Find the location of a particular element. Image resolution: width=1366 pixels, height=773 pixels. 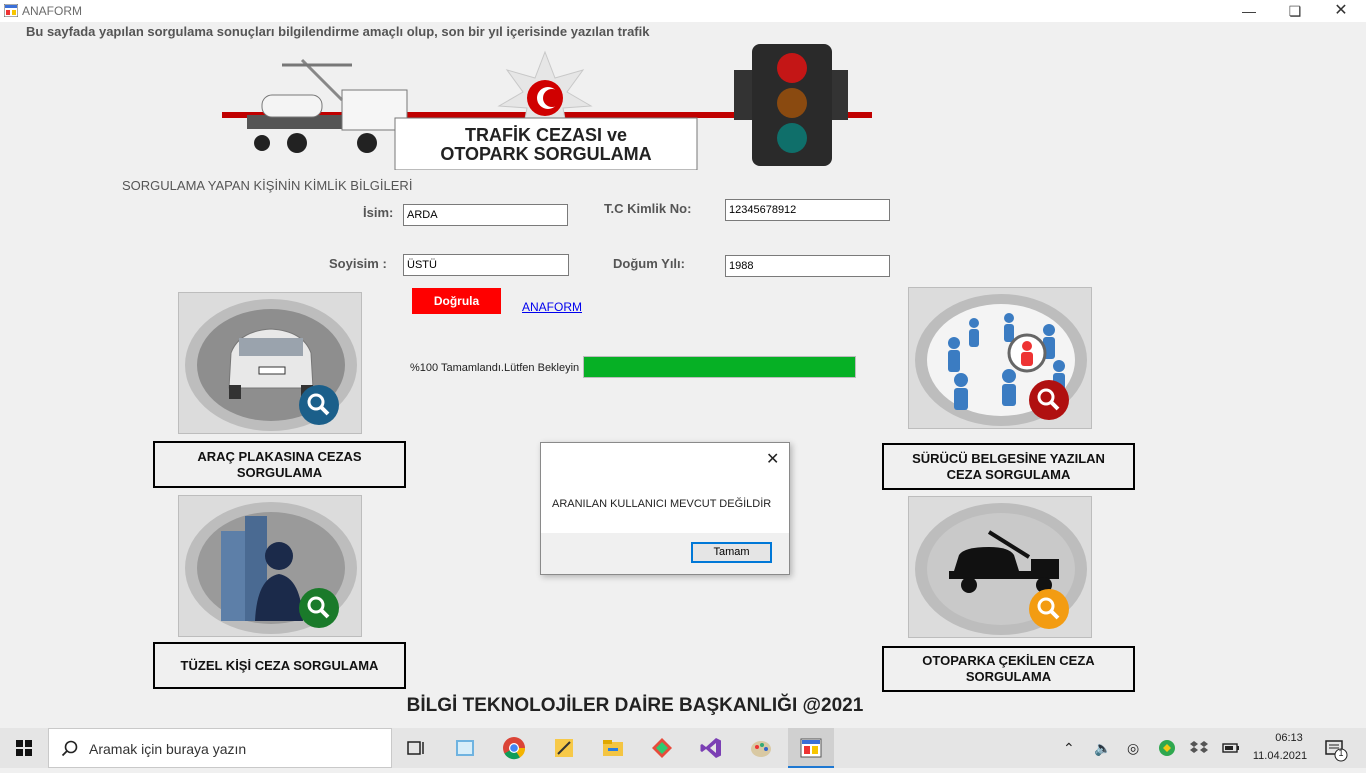

battery-icon is located at coordinates (1231, 748).